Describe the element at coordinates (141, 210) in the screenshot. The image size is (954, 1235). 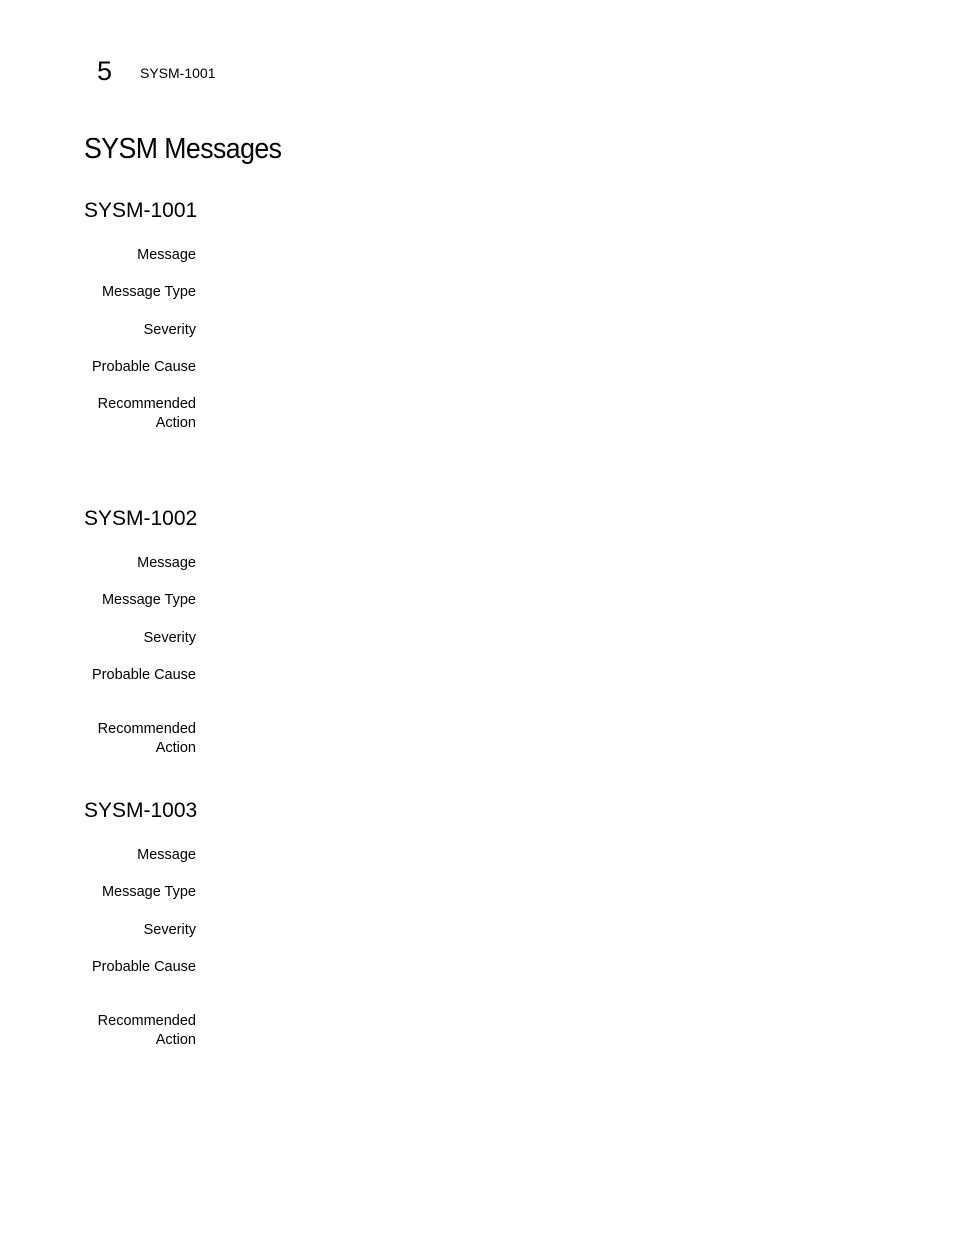
I see `message-id-heading: SYSM-1001` at that location.